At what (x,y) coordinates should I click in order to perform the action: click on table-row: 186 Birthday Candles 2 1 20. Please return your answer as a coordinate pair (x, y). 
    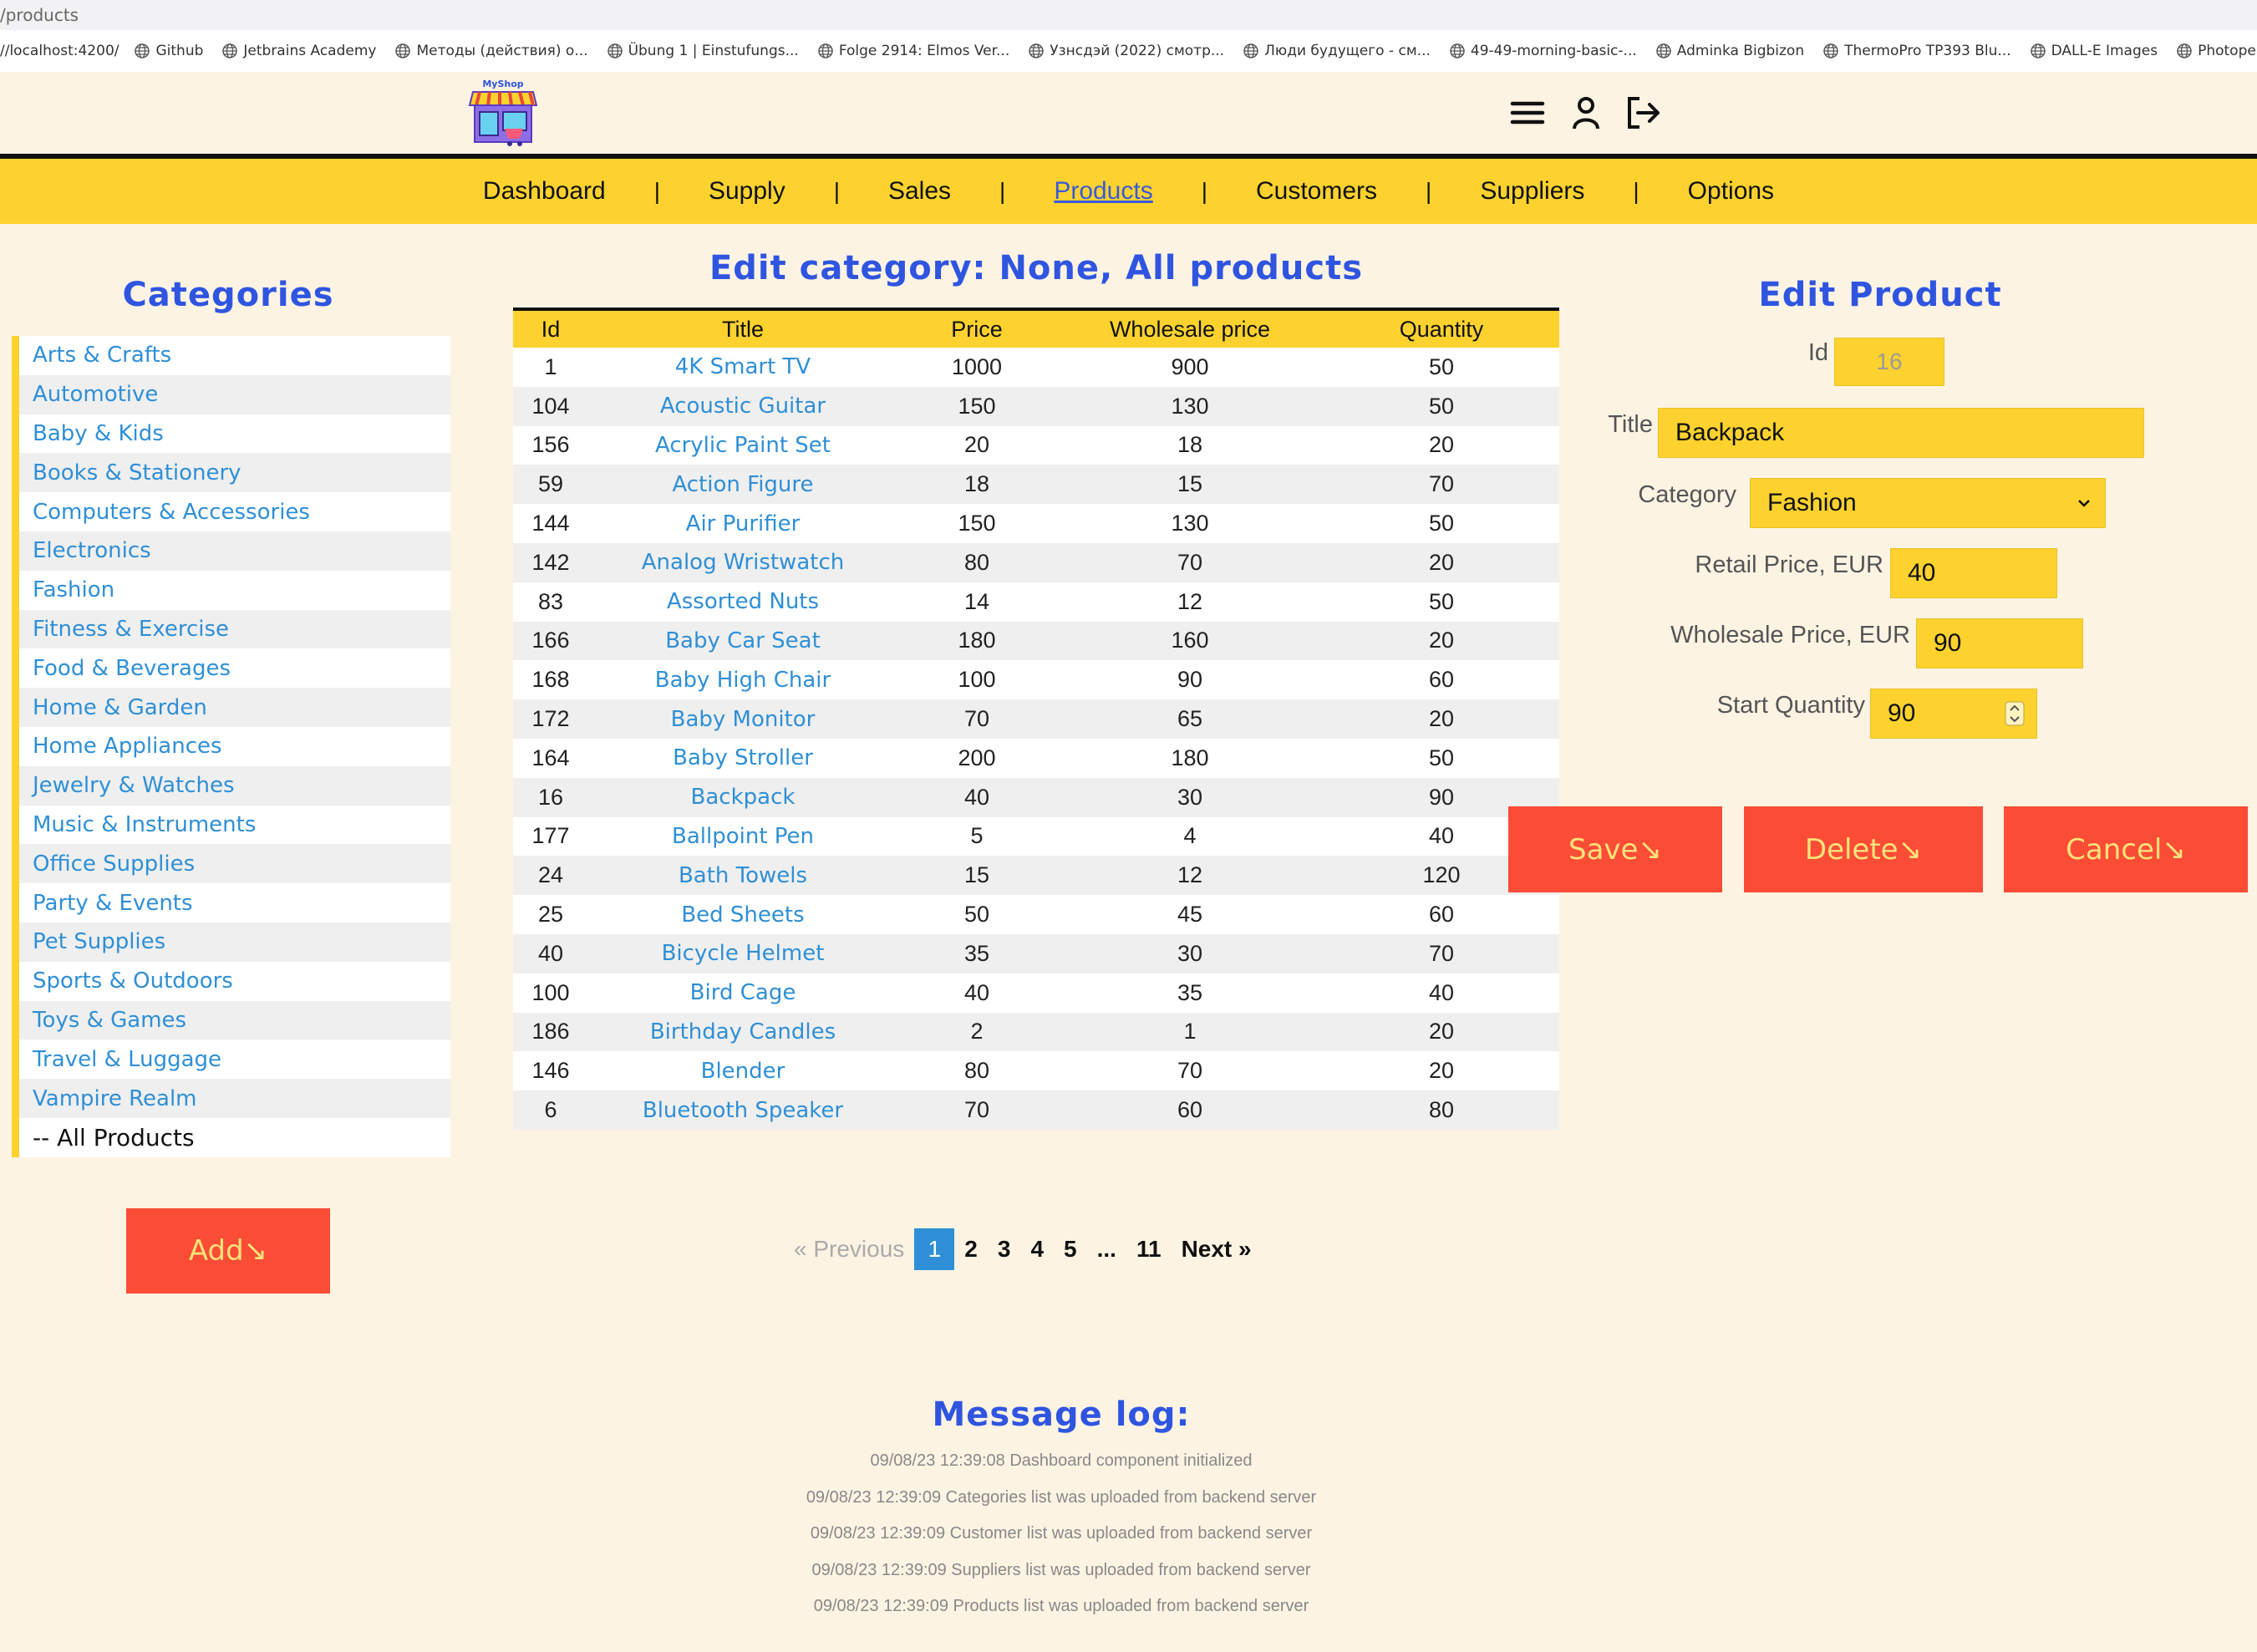
    Looking at the image, I should click on (1036, 1032).